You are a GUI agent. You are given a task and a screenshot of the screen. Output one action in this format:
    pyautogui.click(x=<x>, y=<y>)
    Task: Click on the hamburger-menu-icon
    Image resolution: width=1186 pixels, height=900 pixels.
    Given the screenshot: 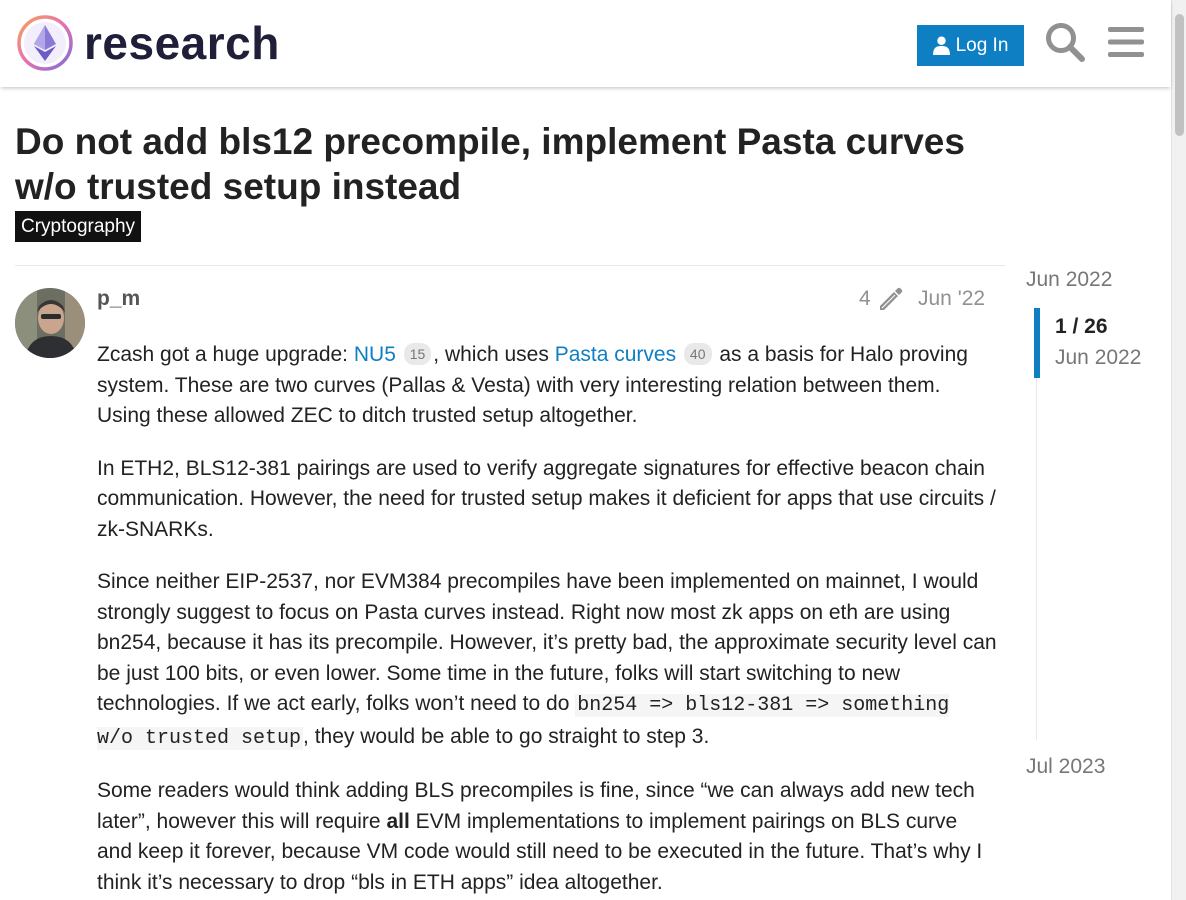 What is the action you would take?
    pyautogui.click(x=1126, y=42)
    